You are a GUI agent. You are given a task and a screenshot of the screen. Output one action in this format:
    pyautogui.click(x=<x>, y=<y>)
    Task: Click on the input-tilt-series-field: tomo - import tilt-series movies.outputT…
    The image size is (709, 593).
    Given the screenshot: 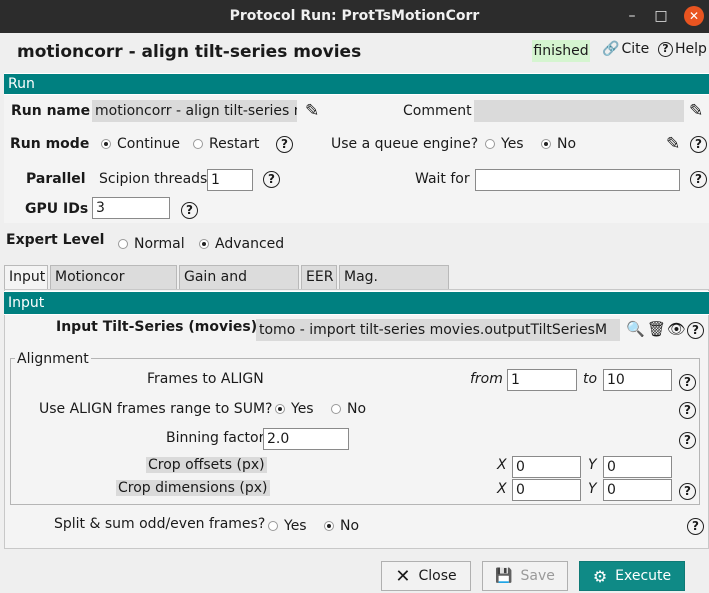 What is the action you would take?
    pyautogui.click(x=438, y=330)
    